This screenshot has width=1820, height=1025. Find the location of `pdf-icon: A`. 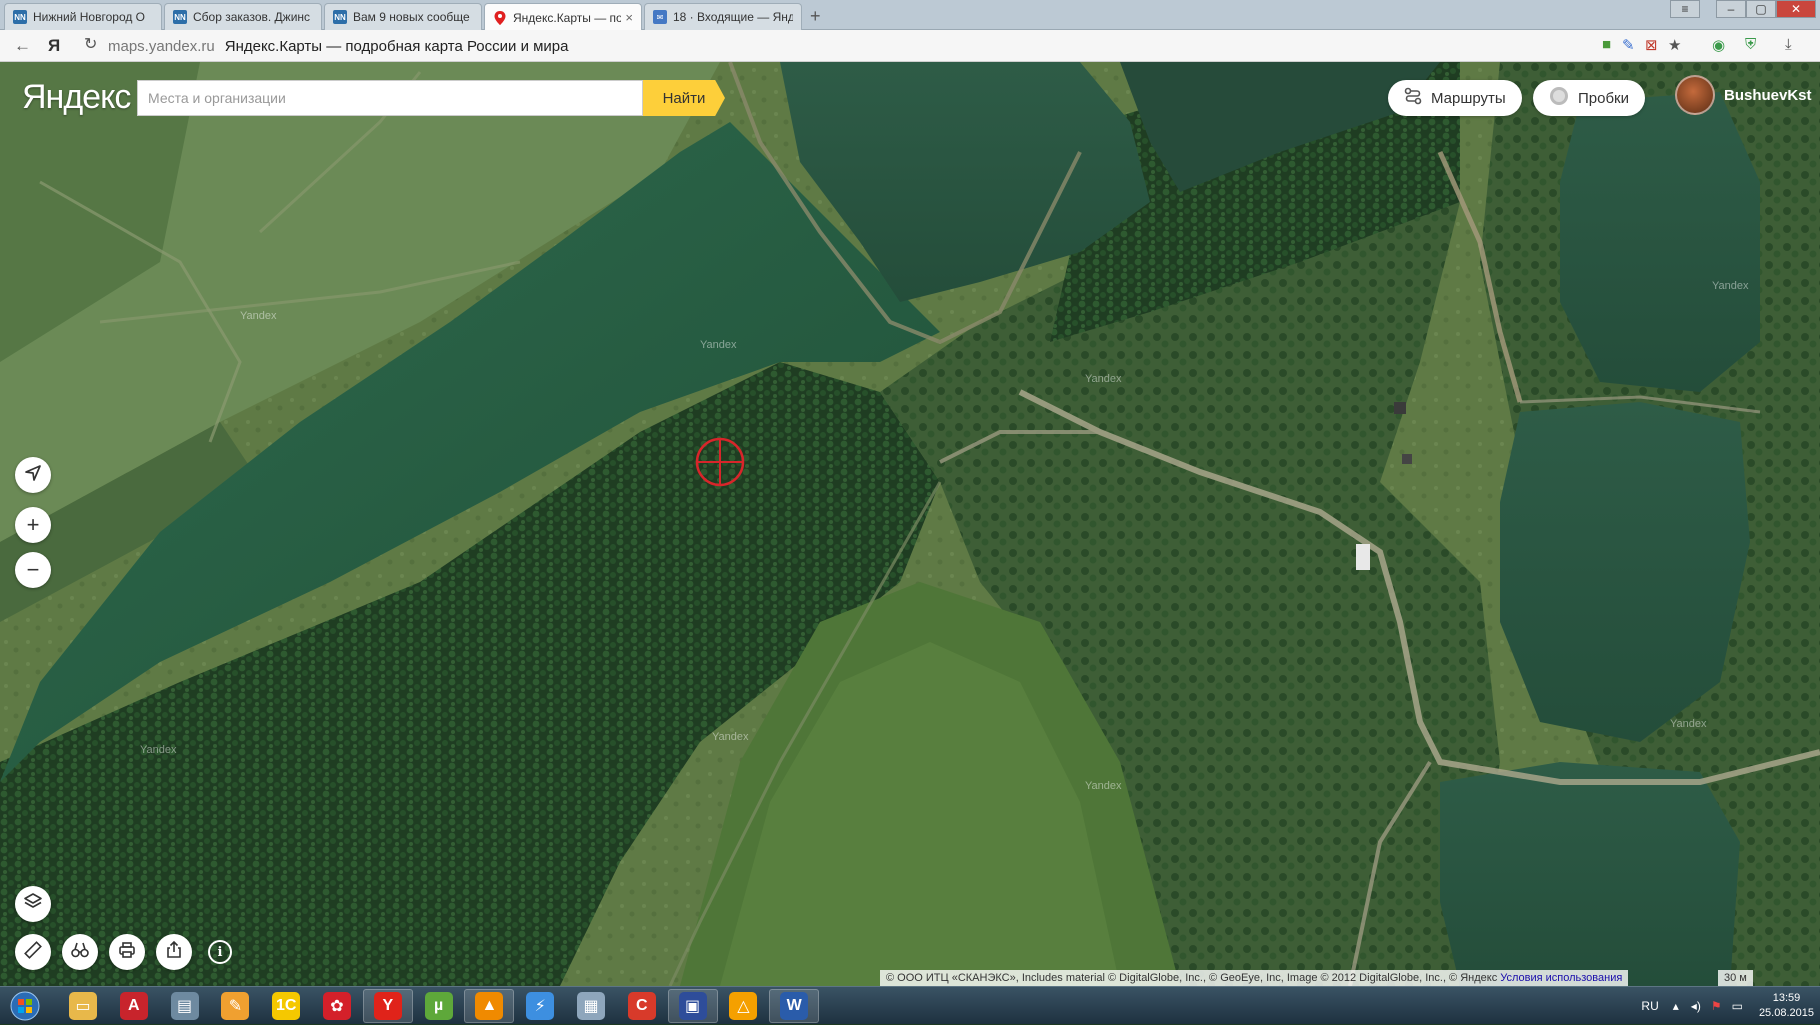

pdf-icon: A is located at coordinates (133, 1006).